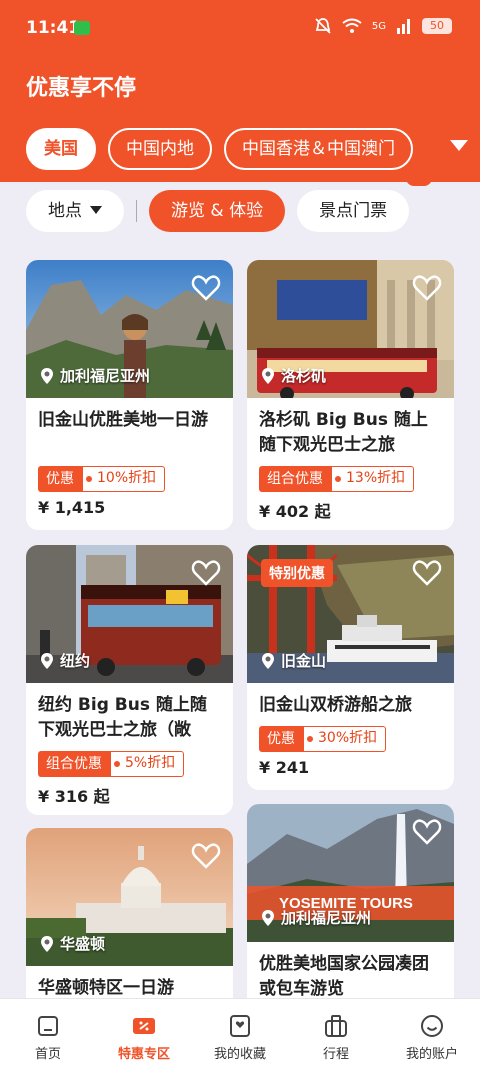  I want to click on status-bar: 11:41 5G 50, so click(240, 28).